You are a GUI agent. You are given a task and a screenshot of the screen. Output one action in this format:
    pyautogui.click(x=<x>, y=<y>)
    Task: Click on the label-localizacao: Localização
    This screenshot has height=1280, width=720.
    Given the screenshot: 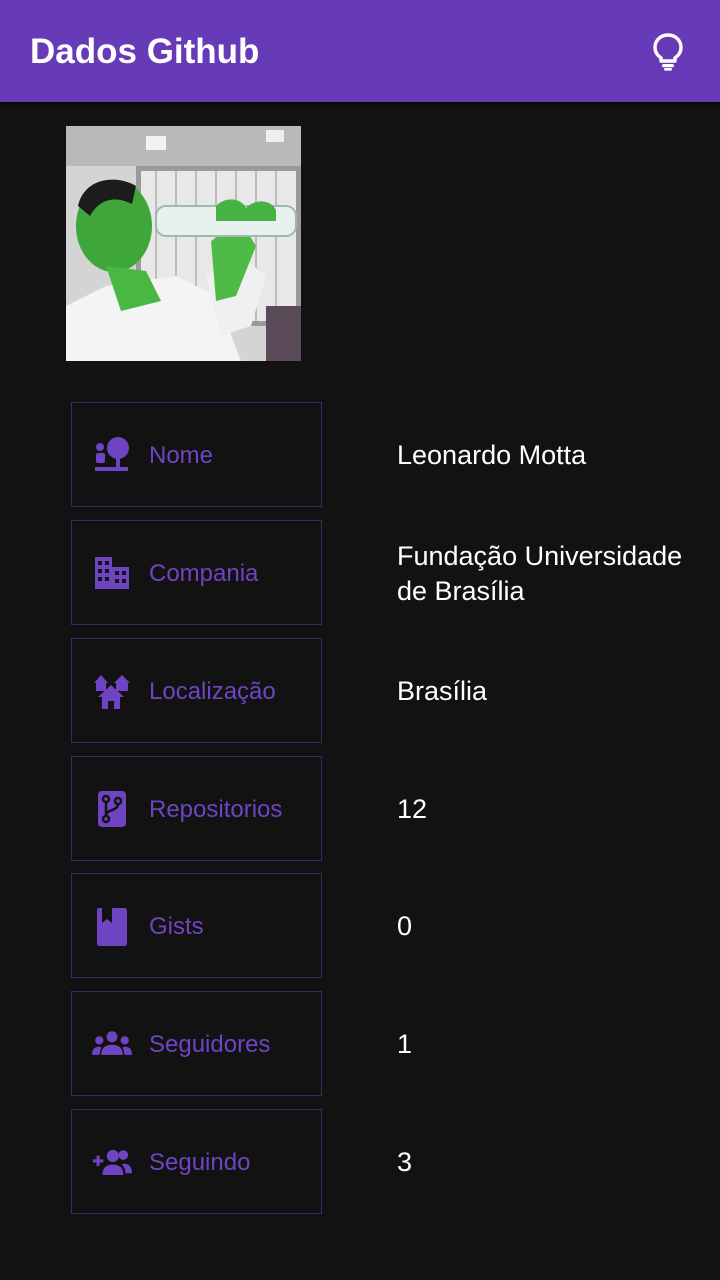 What is the action you would take?
    pyautogui.click(x=212, y=691)
    